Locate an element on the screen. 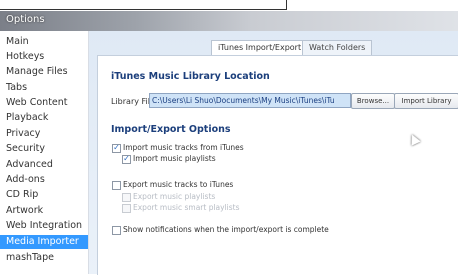 This screenshot has width=458, height=275. import-export-heading: Import/Export Options is located at coordinates (171, 129).